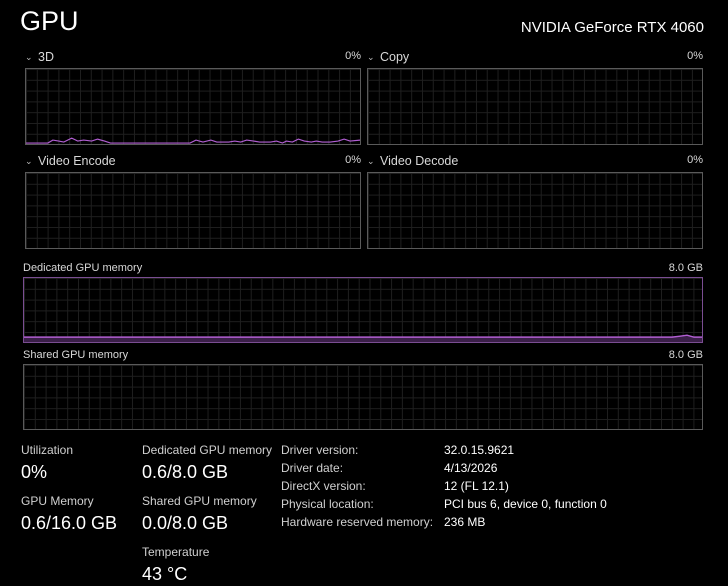  I want to click on driver-version-value: 32.0.15.9621, so click(479, 450).